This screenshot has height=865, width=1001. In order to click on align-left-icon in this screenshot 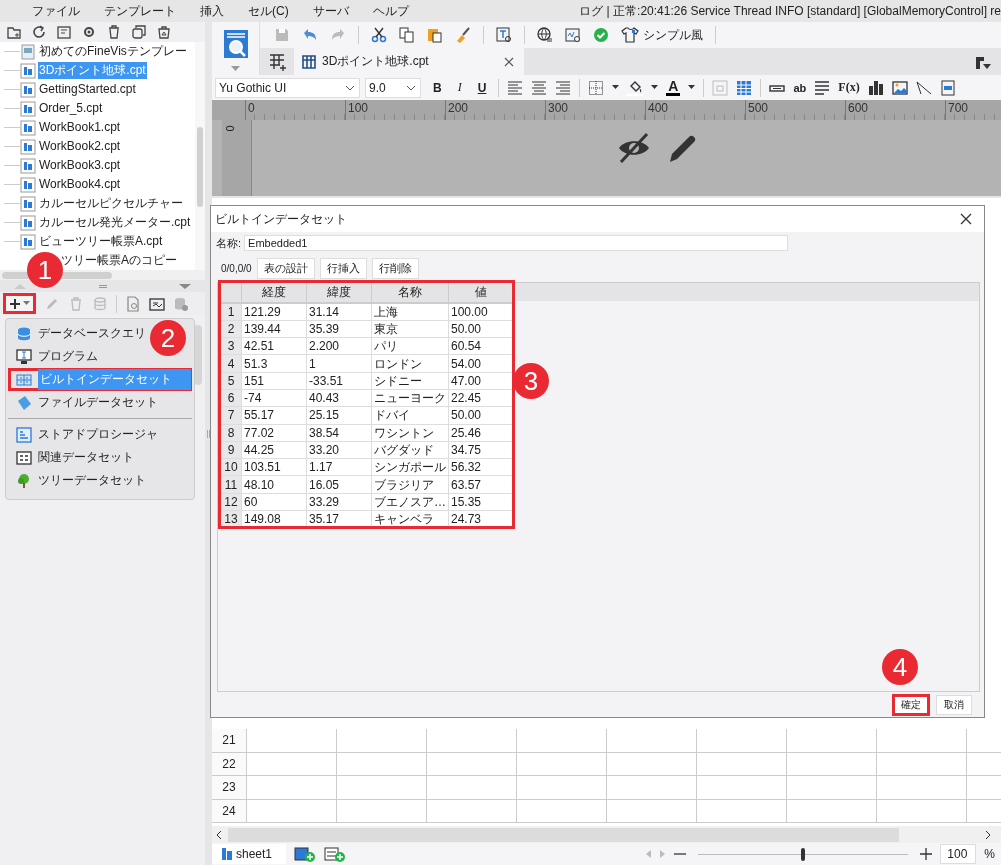, I will do `click(515, 87)`.